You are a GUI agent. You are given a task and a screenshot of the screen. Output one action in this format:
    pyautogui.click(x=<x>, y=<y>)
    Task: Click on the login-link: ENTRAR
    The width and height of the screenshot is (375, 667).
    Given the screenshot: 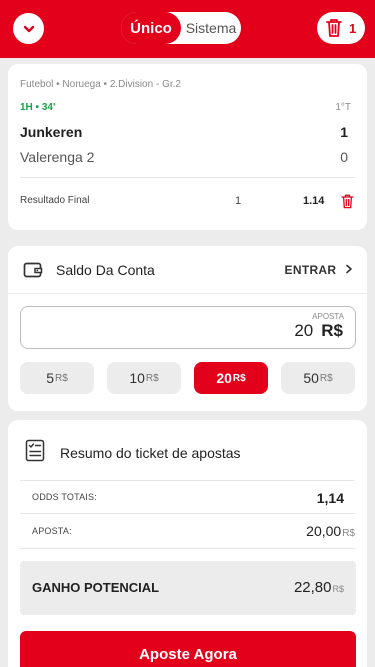 What is the action you would take?
    pyautogui.click(x=319, y=270)
    